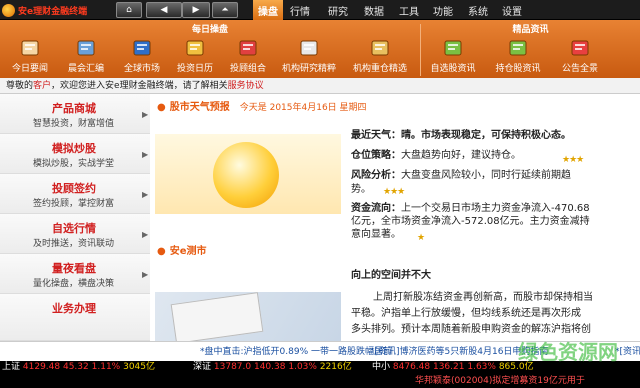 This screenshot has width=640, height=388. What do you see at coordinates (361, 189) in the screenshot?
I see `risk-text-cont: 势。` at bounding box center [361, 189].